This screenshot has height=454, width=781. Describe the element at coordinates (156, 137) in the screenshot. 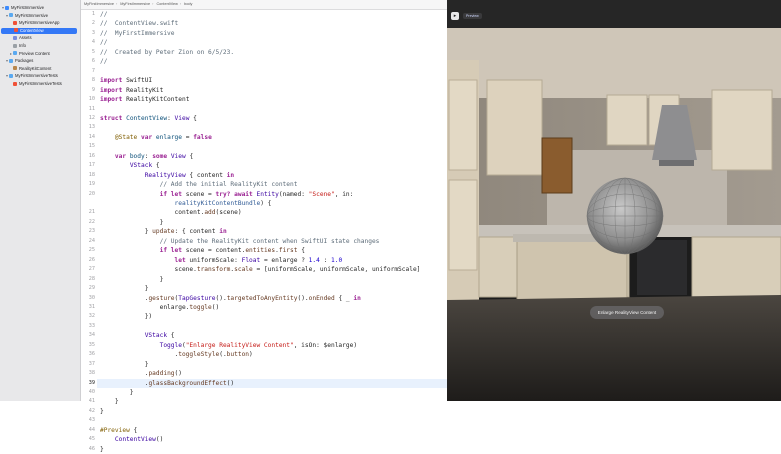

I see `code-line: @State var enlarge = false` at that location.